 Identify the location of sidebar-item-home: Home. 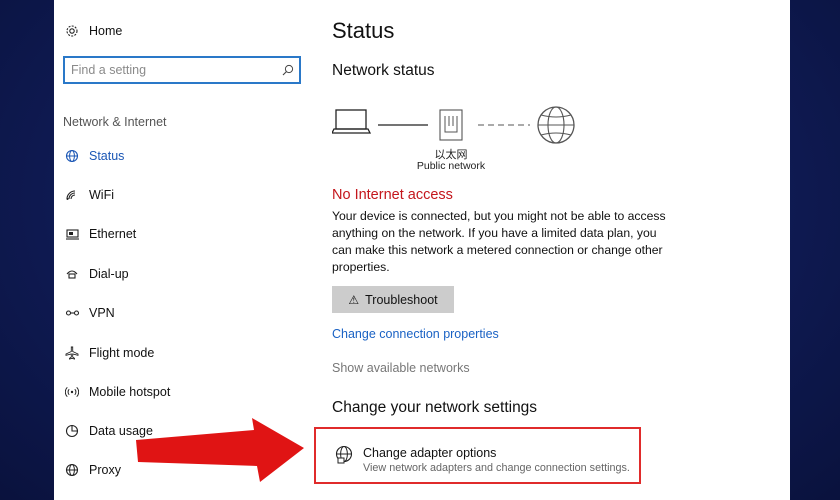
(184, 31).